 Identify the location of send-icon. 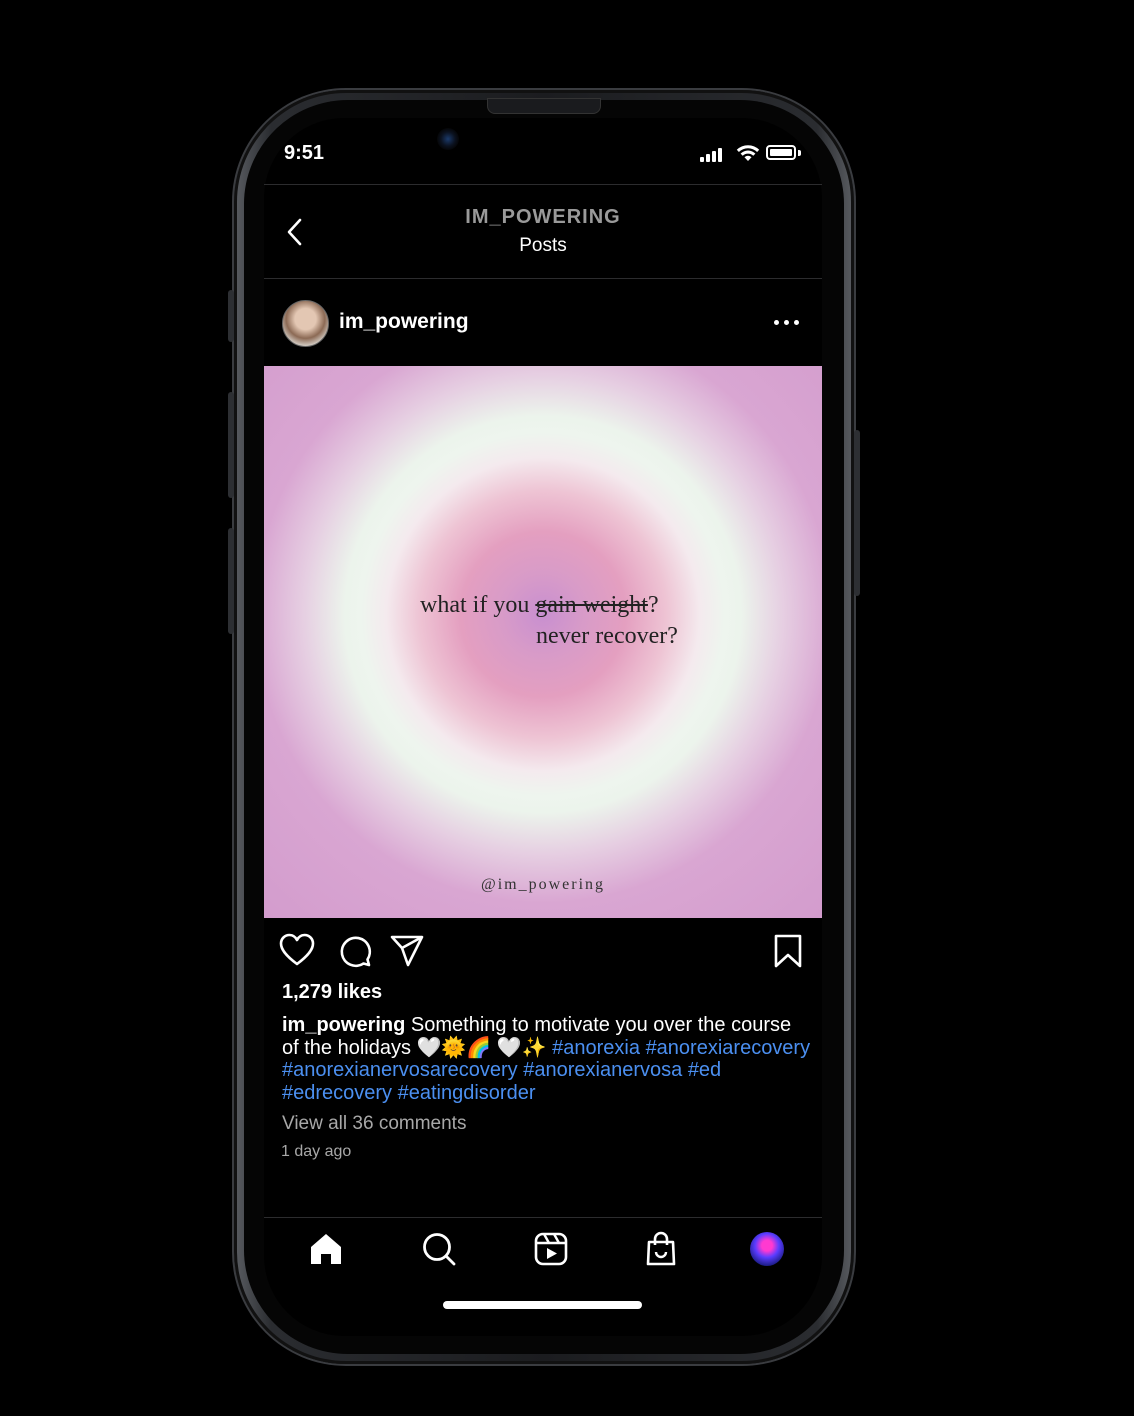
(407, 951).